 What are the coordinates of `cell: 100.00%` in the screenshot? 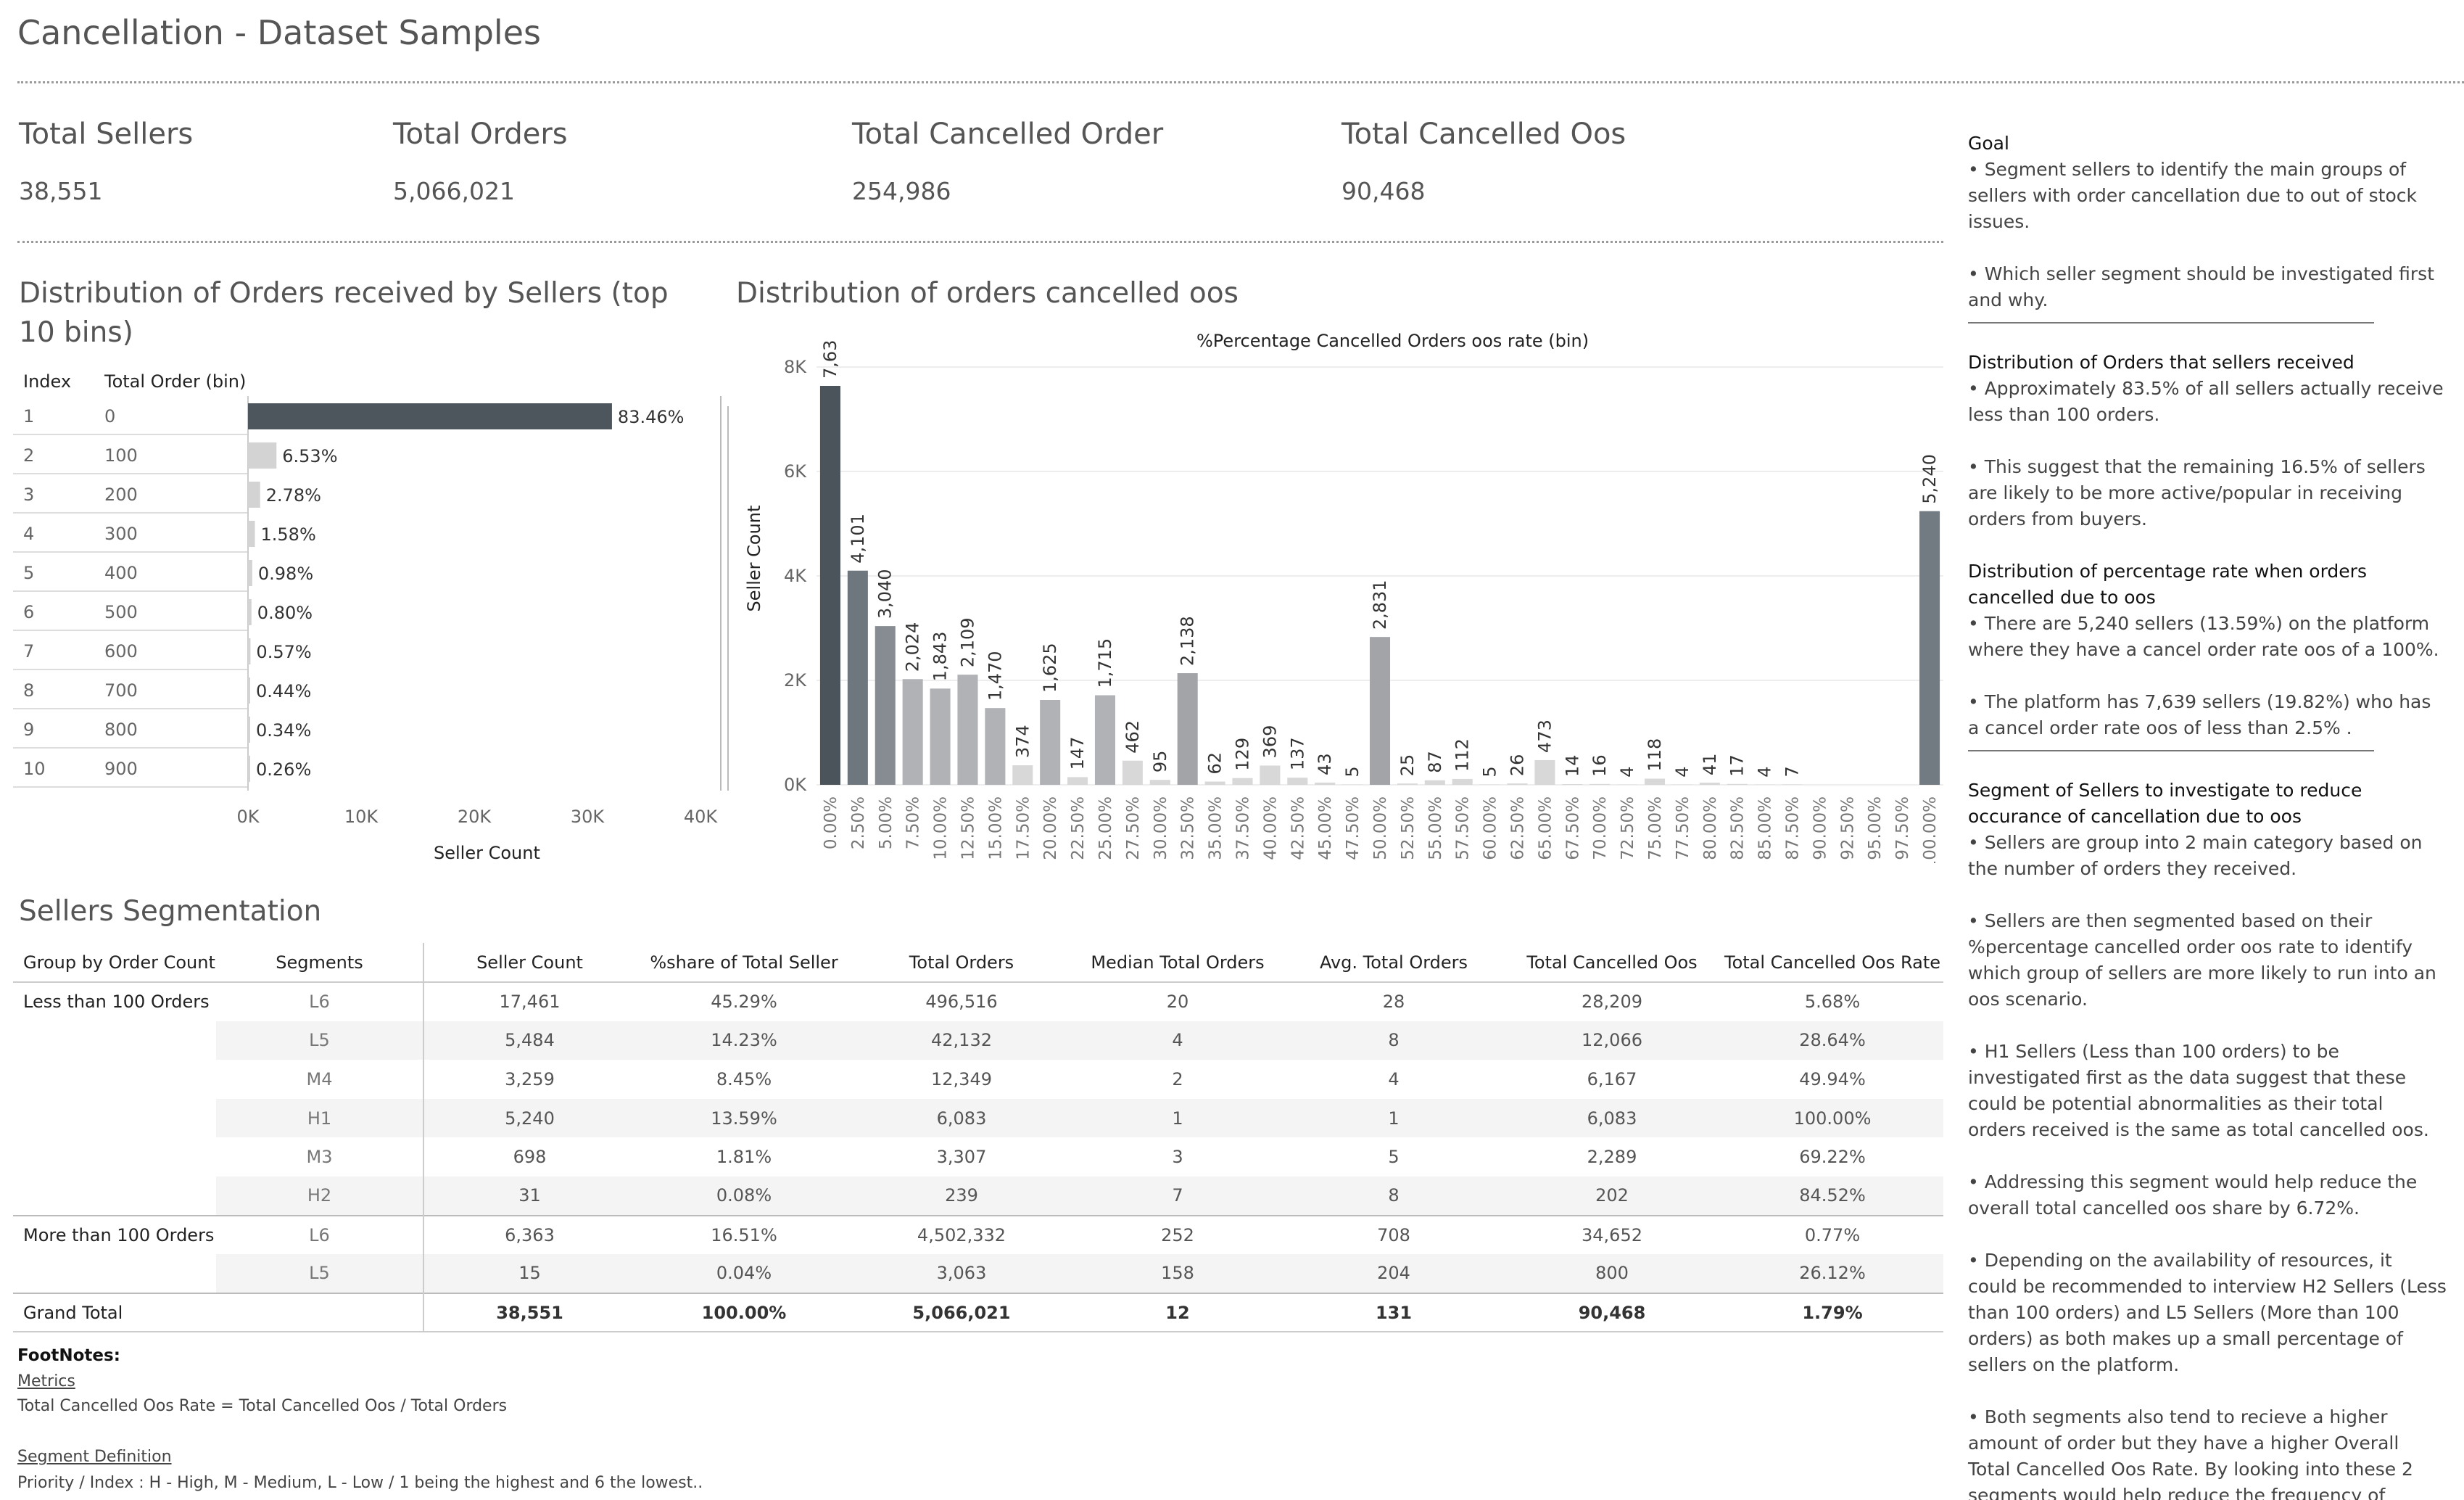 It's located at (1832, 1118).